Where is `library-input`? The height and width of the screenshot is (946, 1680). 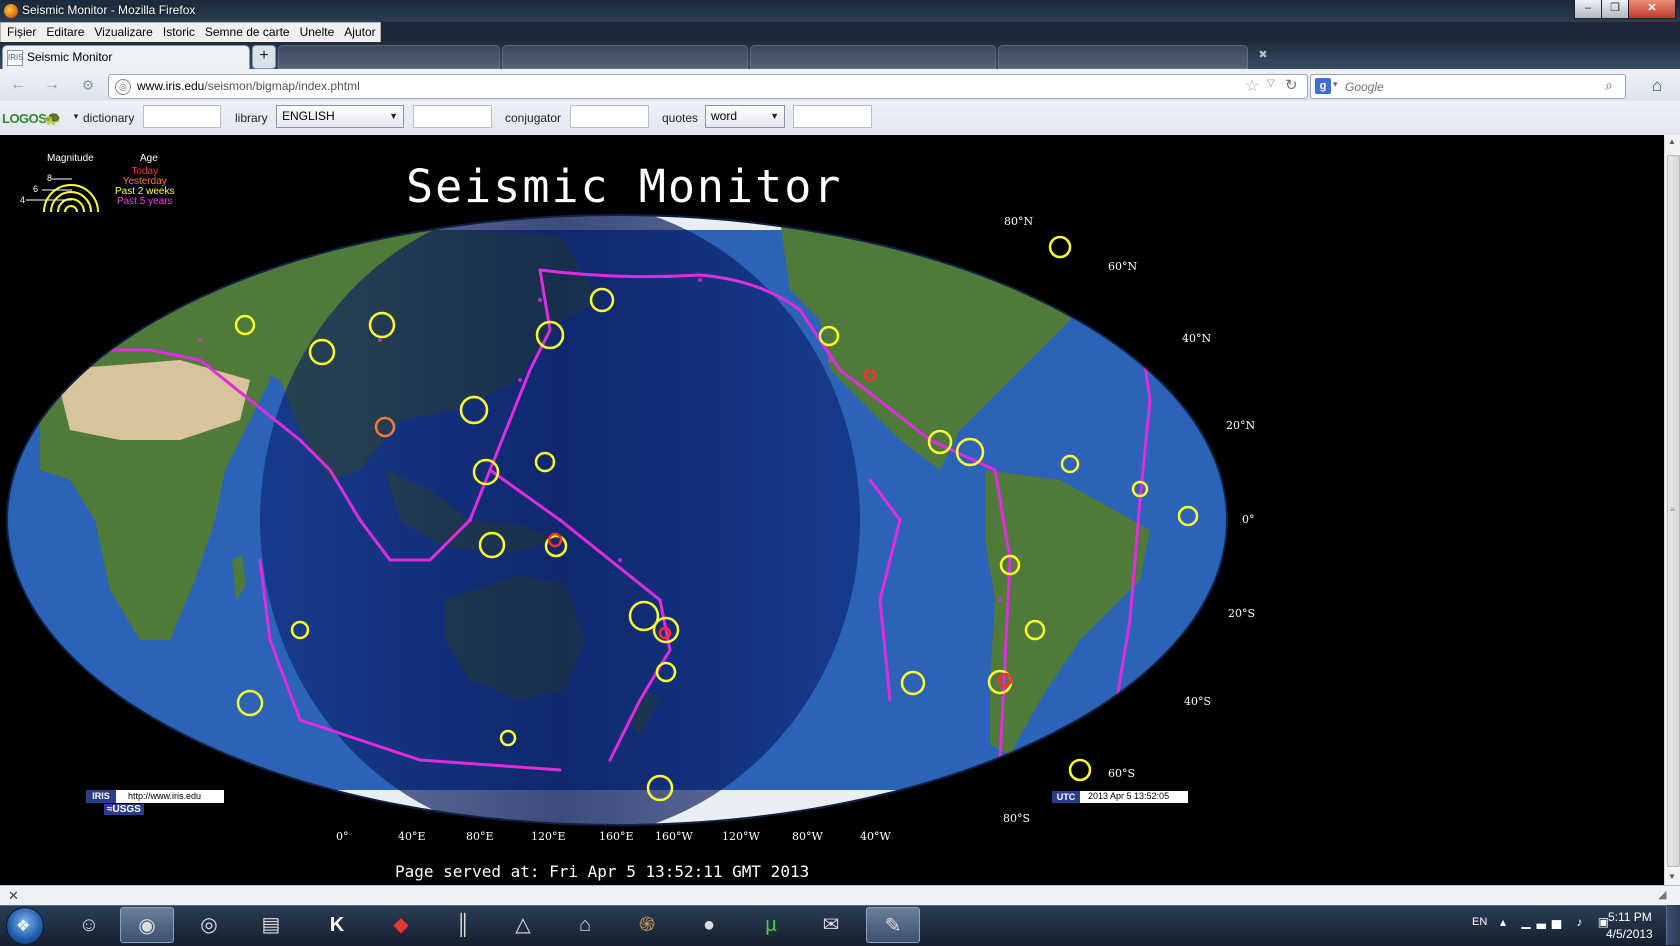
library-input is located at coordinates (452, 116).